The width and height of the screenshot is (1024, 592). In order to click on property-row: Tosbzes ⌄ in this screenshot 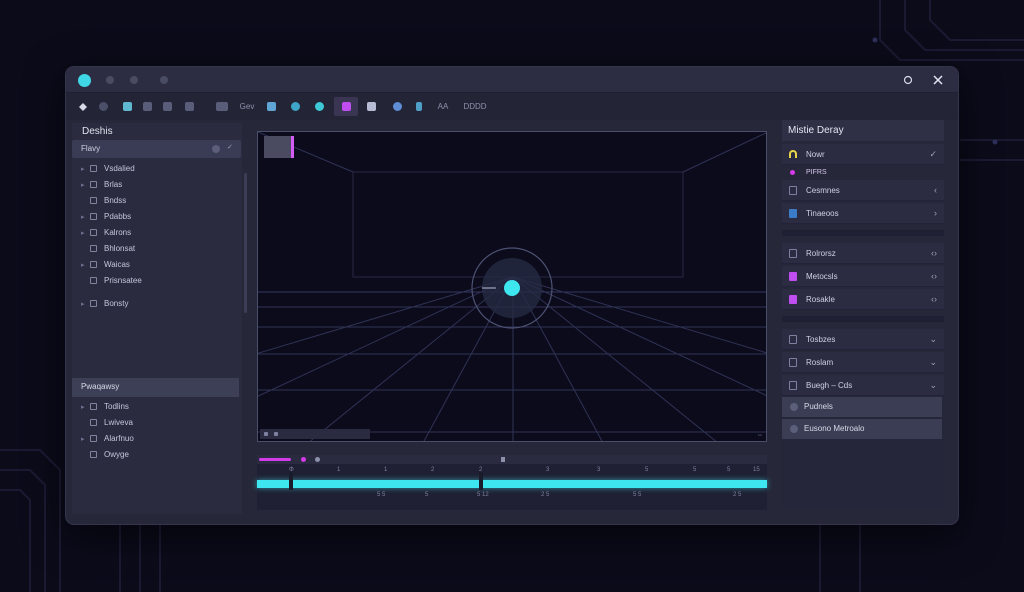, I will do `click(863, 339)`.